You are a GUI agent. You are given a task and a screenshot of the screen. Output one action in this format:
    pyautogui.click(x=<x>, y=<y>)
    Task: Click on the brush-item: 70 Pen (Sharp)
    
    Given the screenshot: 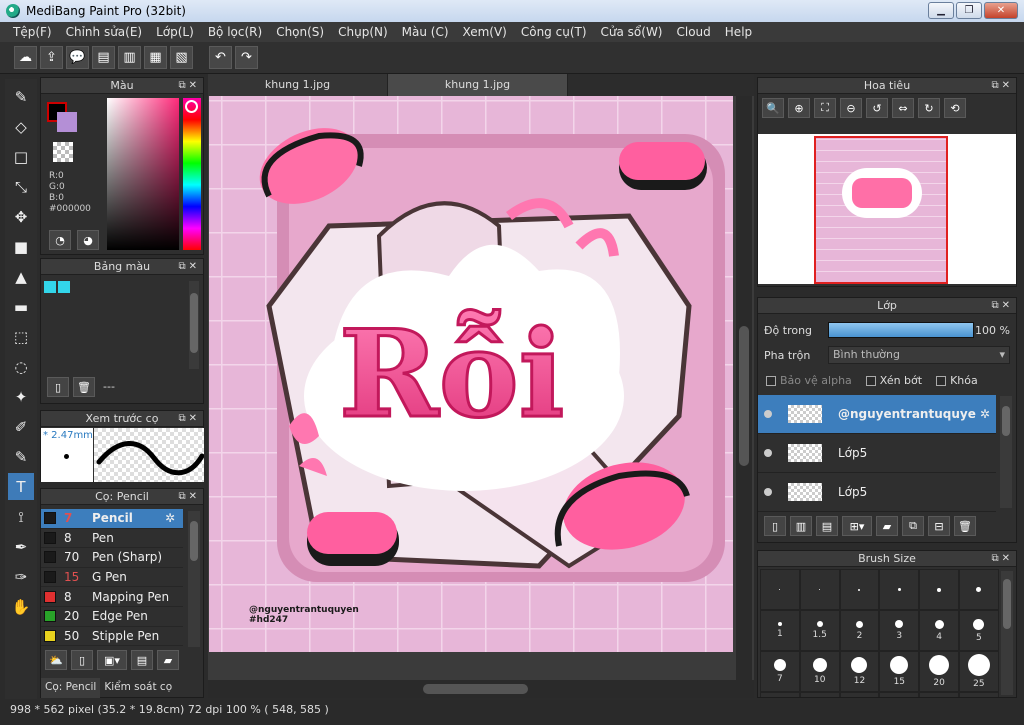 What is the action you would take?
    pyautogui.click(x=112, y=558)
    